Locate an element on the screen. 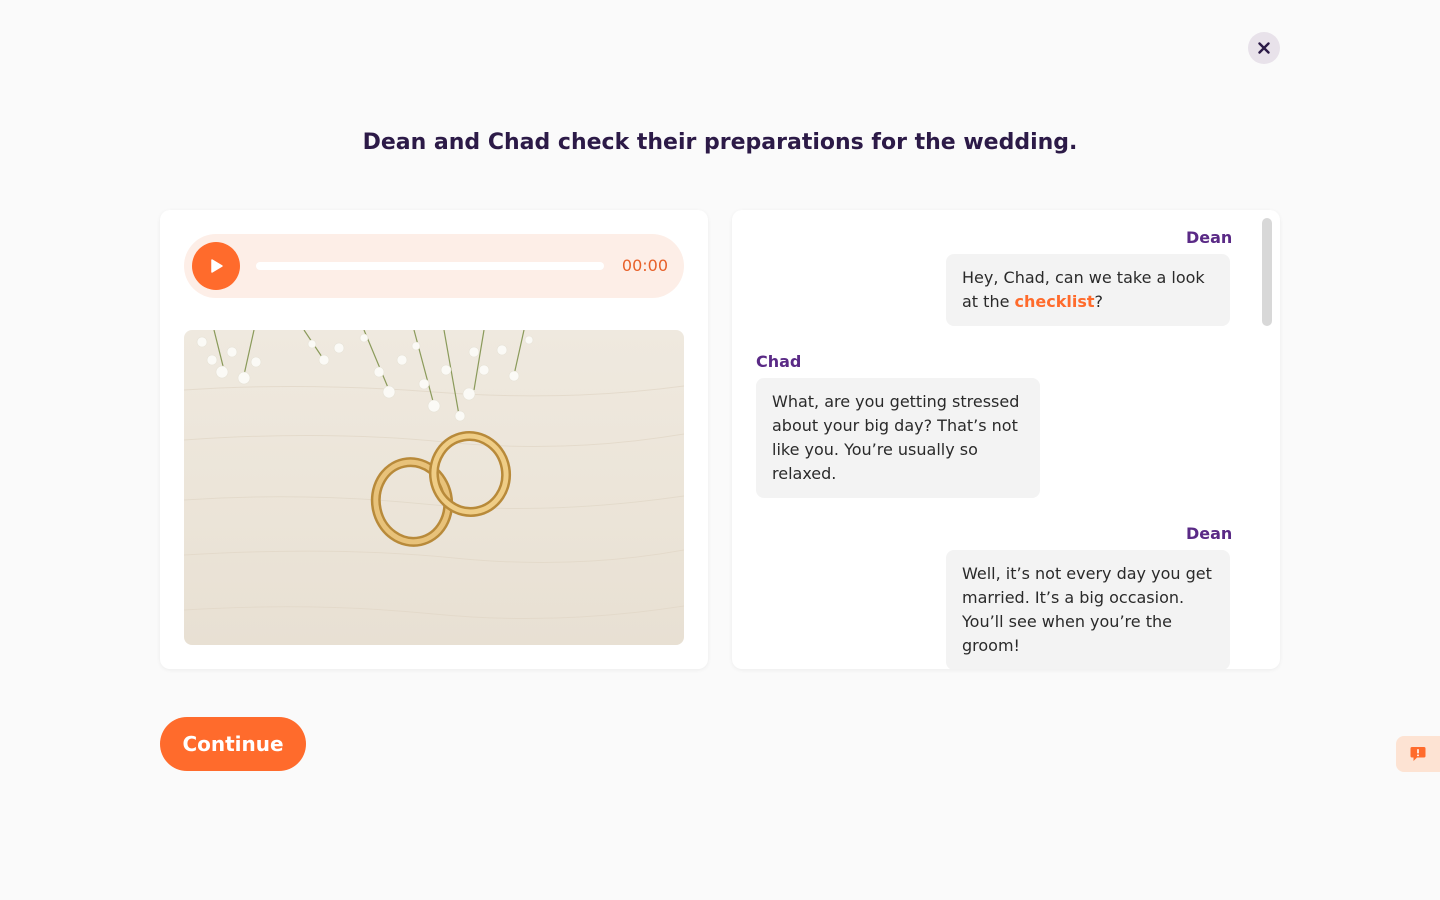  dialogue-text: ? is located at coordinates (1099, 301).